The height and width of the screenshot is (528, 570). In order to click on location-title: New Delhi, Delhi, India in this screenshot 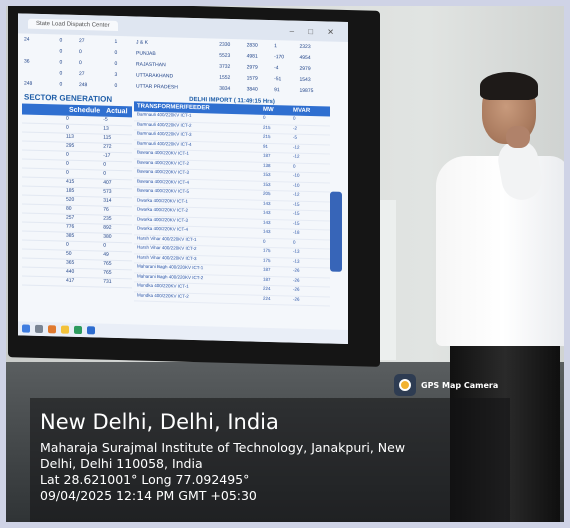, I will do `click(159, 422)`.